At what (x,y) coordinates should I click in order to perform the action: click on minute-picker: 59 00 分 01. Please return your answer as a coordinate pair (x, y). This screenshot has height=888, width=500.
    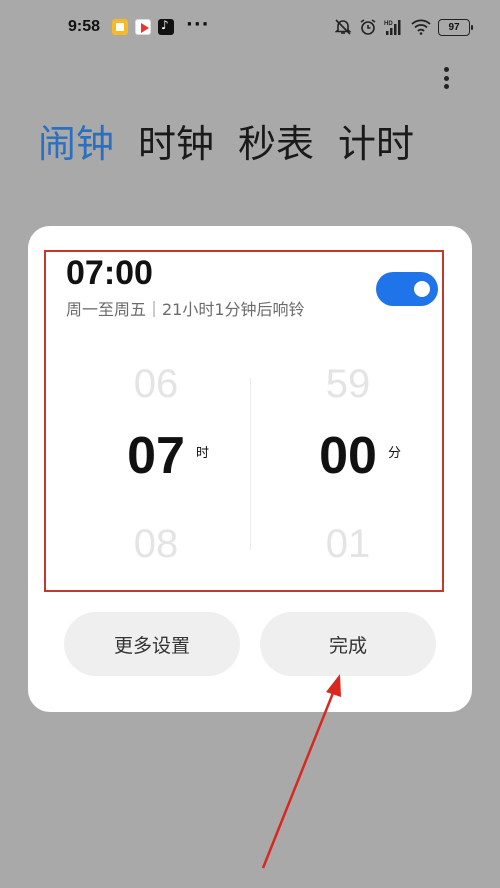
    Looking at the image, I should click on (348, 477).